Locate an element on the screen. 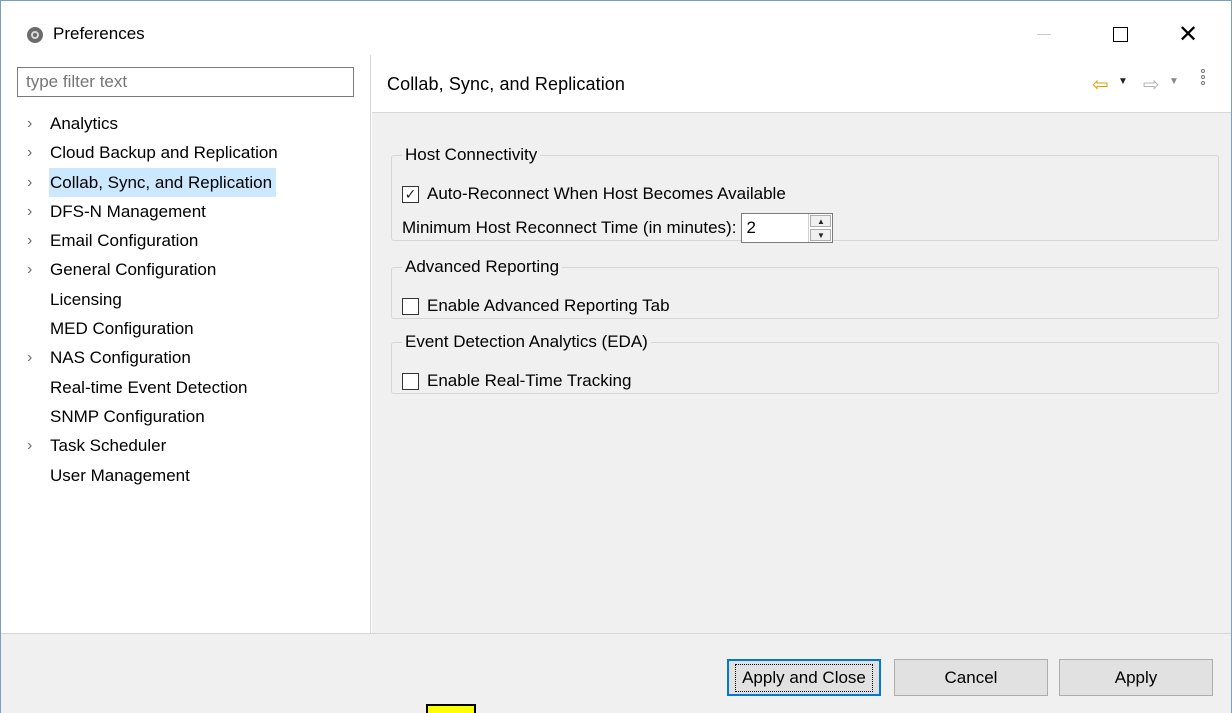 The image size is (1232, 713). real-time-tracking-checkbox is located at coordinates (410, 381).